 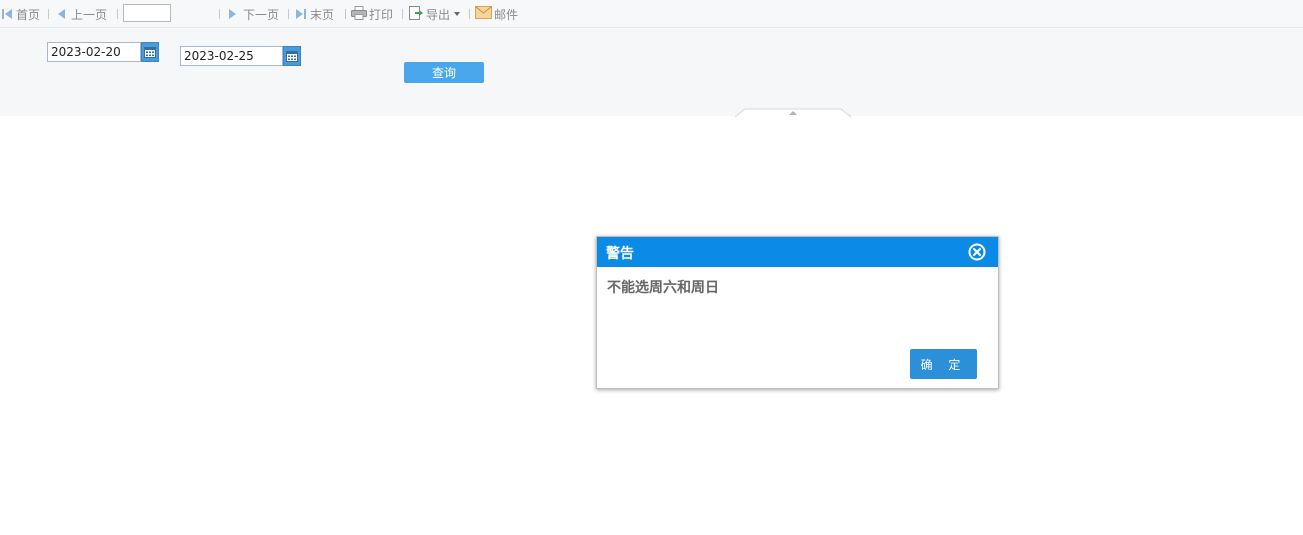 I want to click on prev-page-label: 上一页, so click(x=89, y=14).